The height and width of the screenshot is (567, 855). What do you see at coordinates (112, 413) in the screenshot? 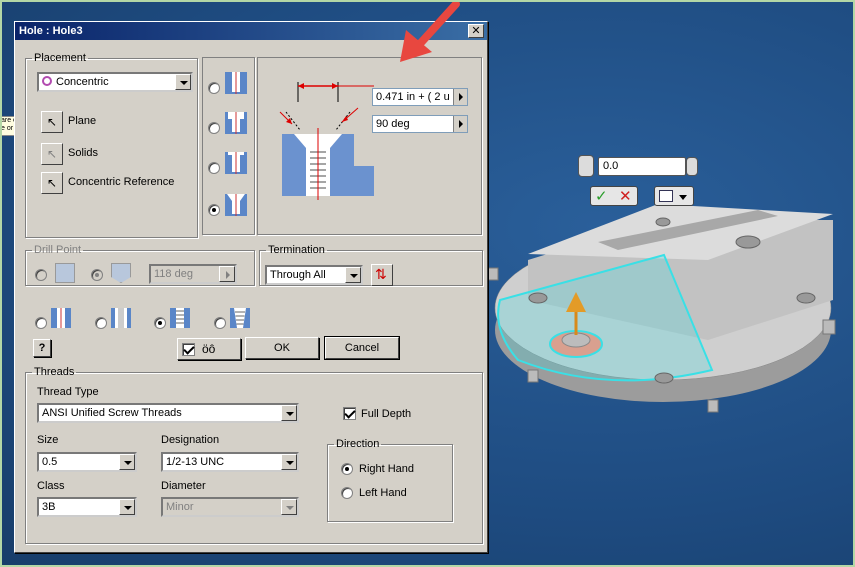
I see `thread-type-value: ANSI Unified Screw Threads` at bounding box center [112, 413].